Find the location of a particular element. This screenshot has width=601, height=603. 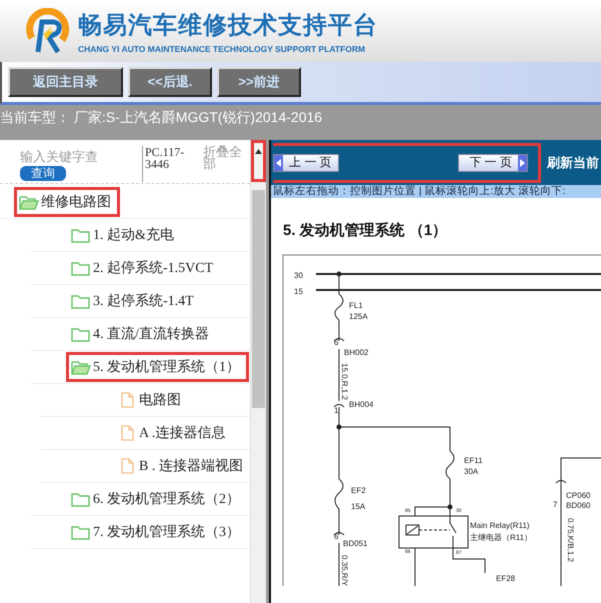

next-page-button: 下 一 页 is located at coordinates (493, 163).